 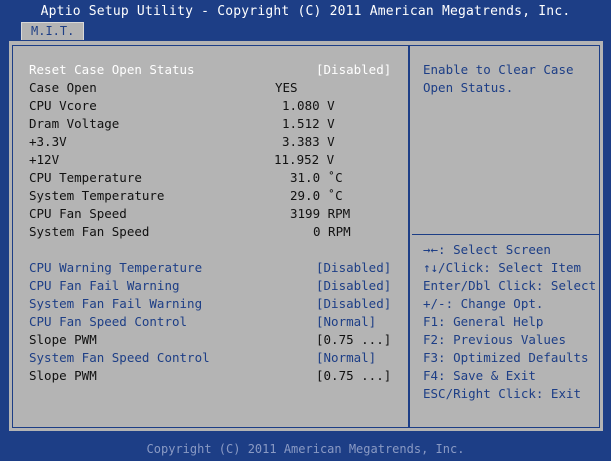 I want to click on setting-row-system-fan-fail: System Fan Fail Warning [Disabled], so click(x=214, y=305).